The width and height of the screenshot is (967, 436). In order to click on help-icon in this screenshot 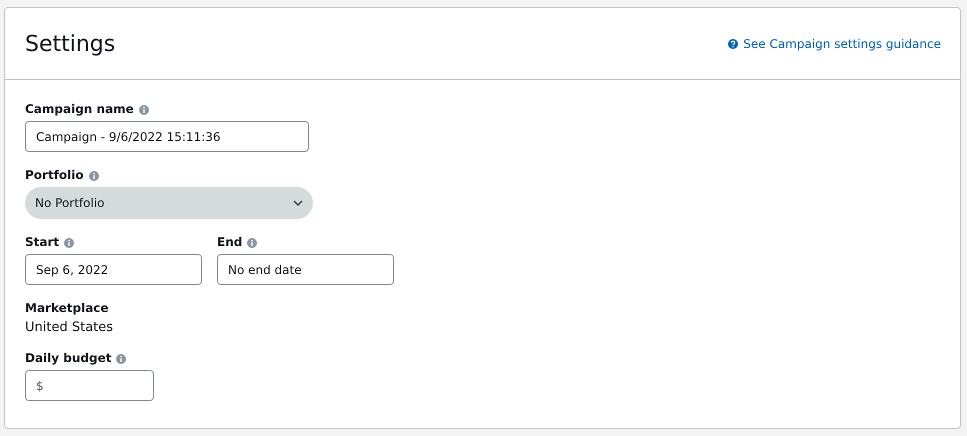, I will do `click(733, 43)`.